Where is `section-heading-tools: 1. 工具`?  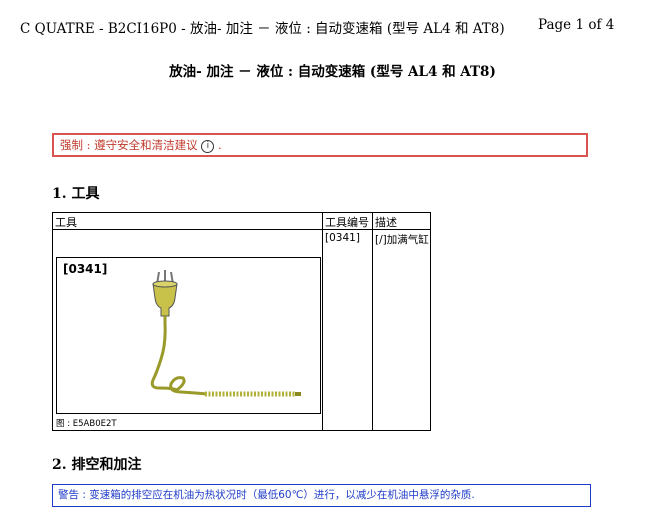
section-heading-tools: 1. 工具 is located at coordinates (76, 194).